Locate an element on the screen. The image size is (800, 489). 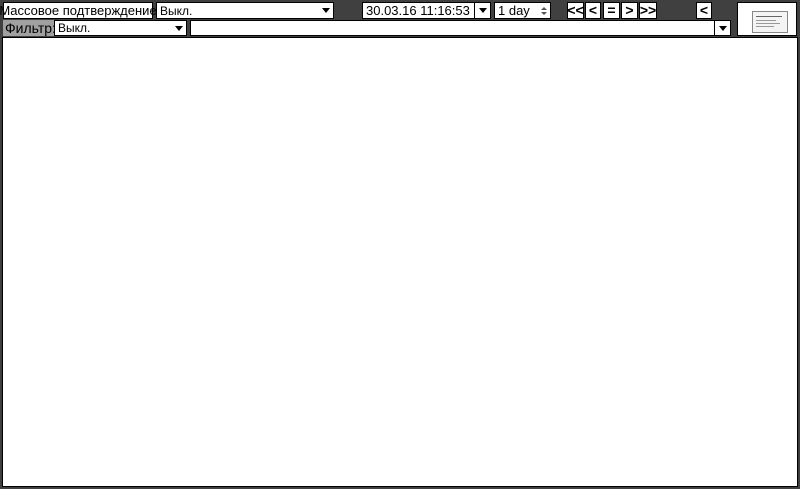
mode-select: Выкл. is located at coordinates (245, 10).